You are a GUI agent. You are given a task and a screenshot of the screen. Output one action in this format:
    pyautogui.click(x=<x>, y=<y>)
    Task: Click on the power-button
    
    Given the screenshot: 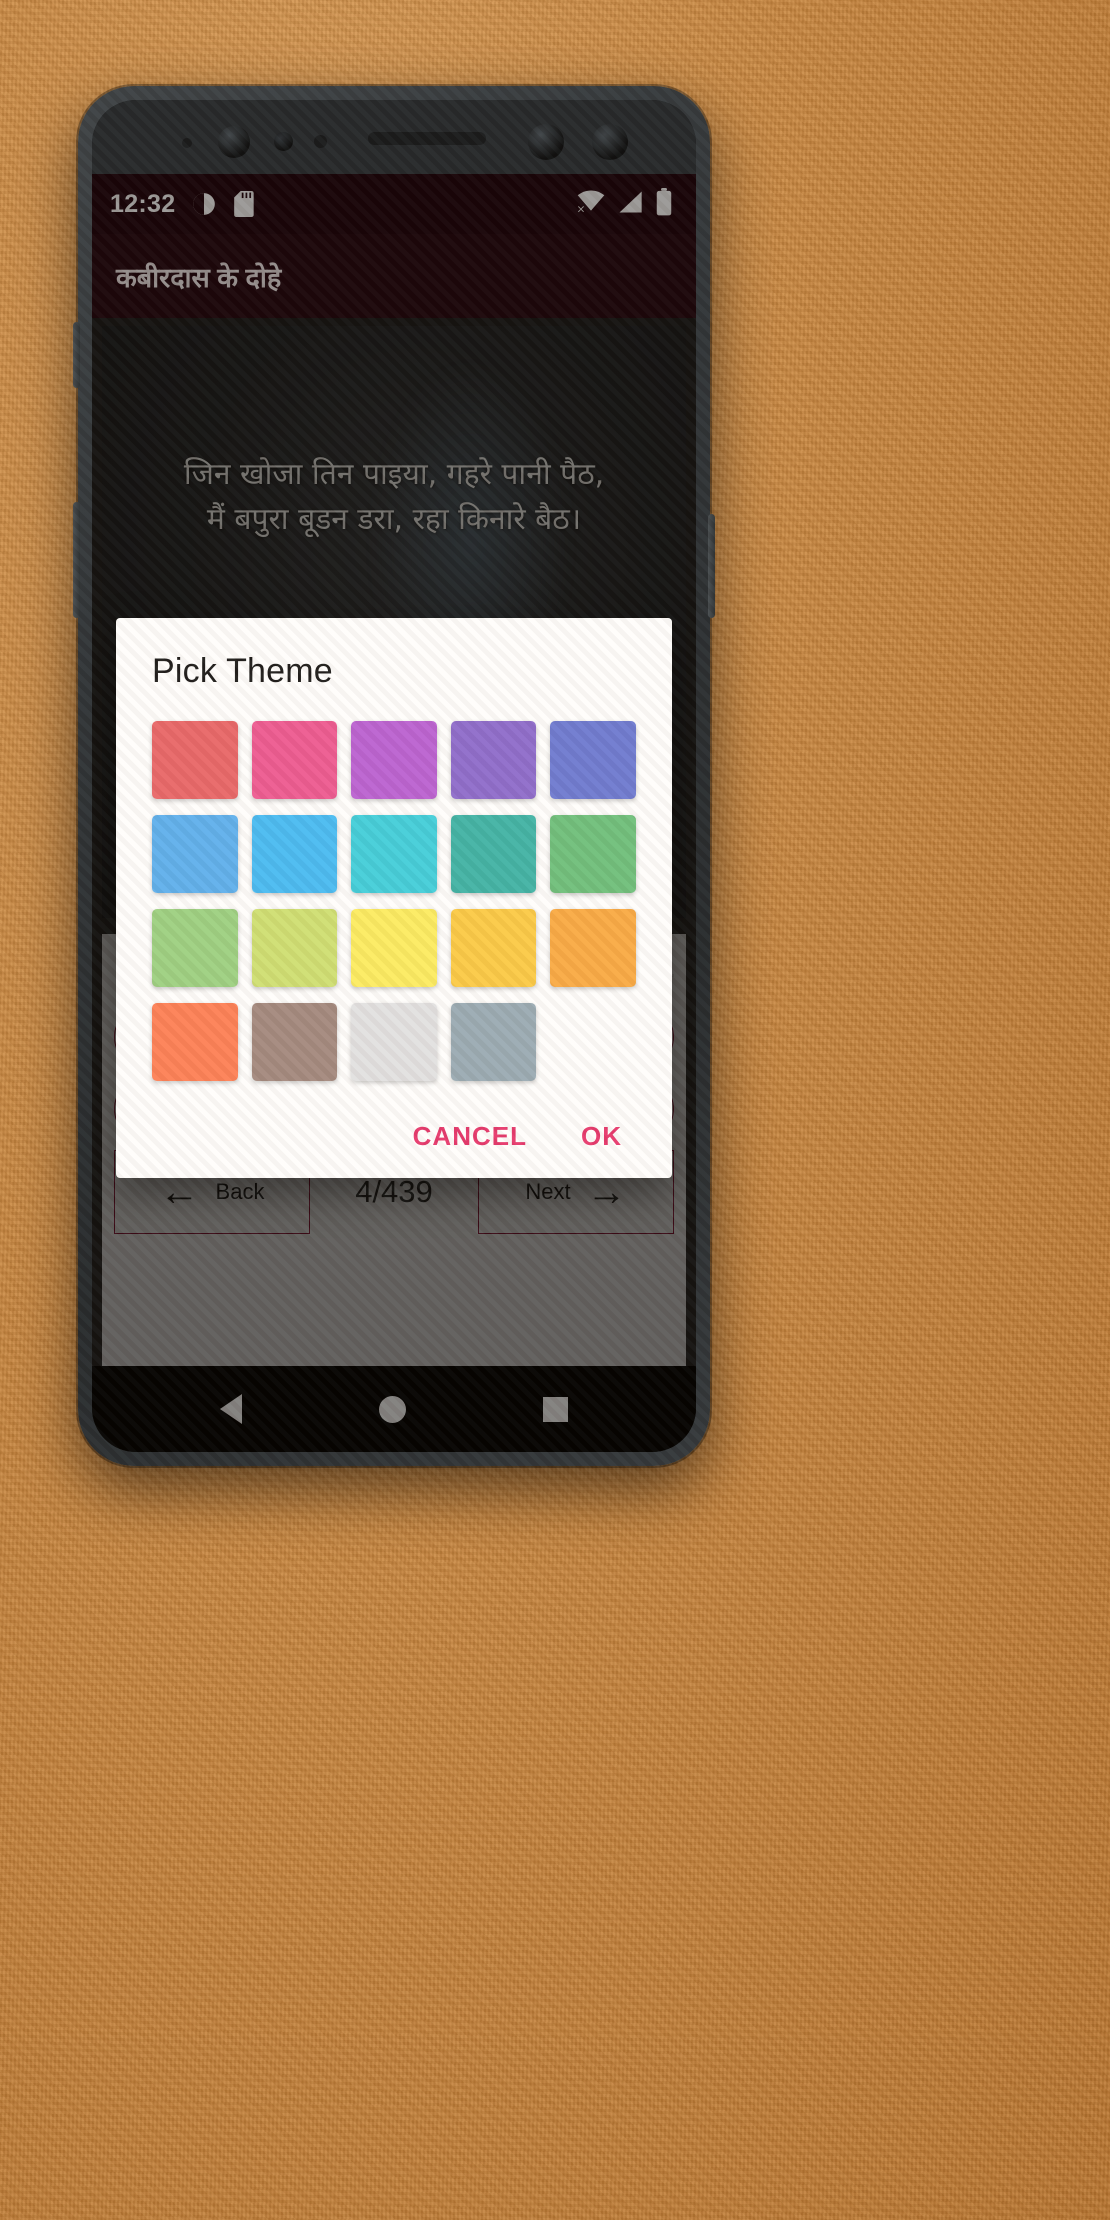 What is the action you would take?
    pyautogui.click(x=711, y=566)
    